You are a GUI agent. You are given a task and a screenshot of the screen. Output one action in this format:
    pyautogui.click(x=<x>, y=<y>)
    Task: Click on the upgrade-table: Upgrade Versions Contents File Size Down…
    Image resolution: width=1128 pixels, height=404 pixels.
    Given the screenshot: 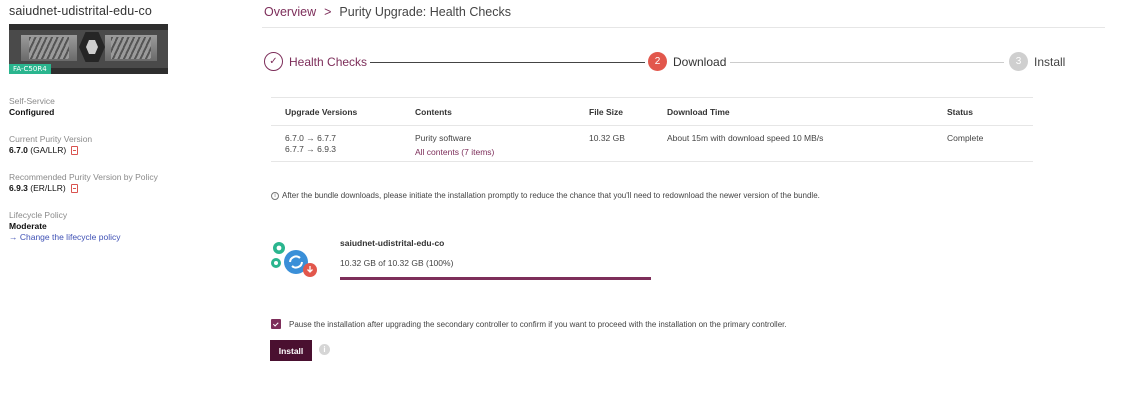 What is the action you would take?
    pyautogui.click(x=652, y=129)
    